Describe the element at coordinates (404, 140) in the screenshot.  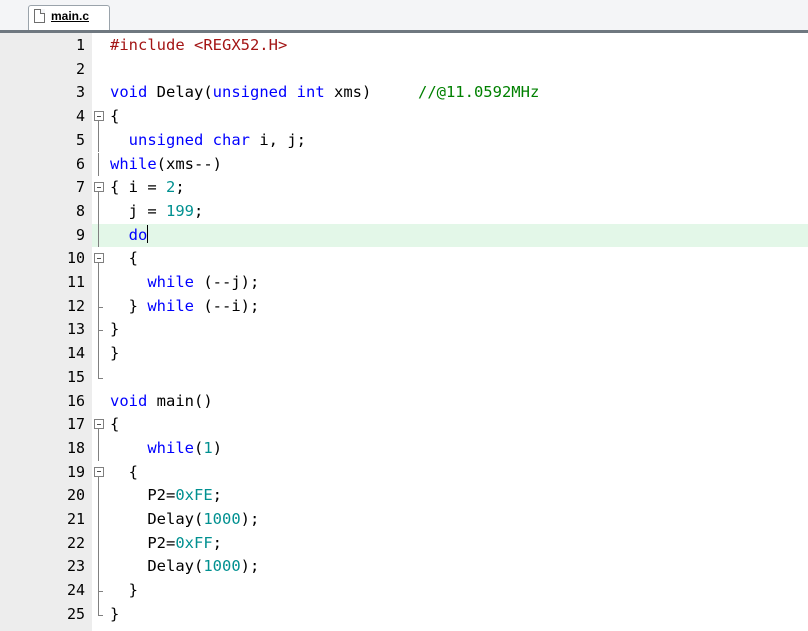
I see `code-line: 5 unsigned char i, j;` at that location.